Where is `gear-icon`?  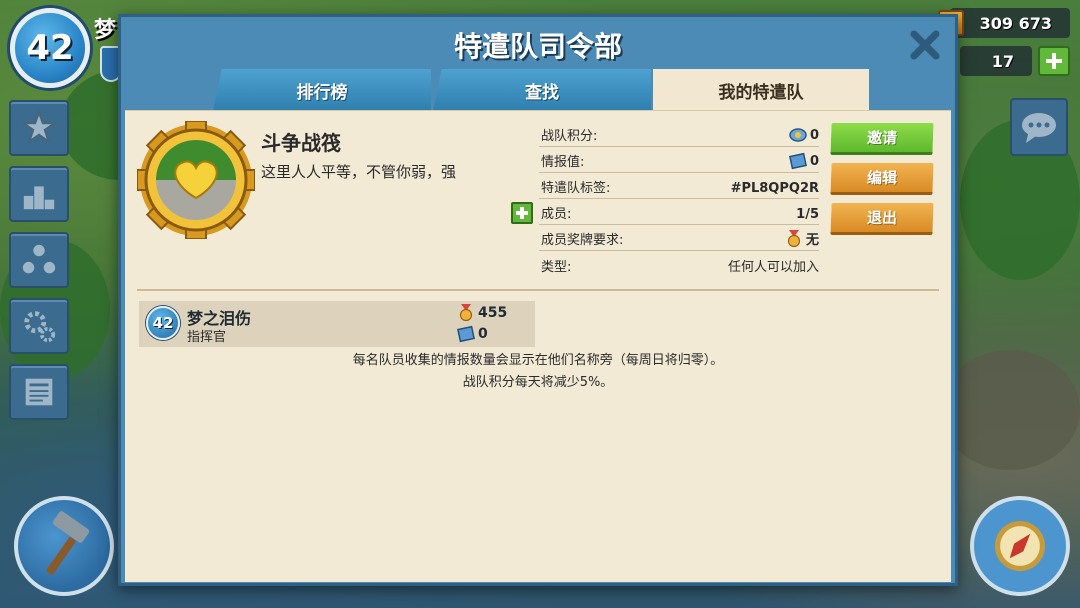
gear-icon is located at coordinates (40, 327).